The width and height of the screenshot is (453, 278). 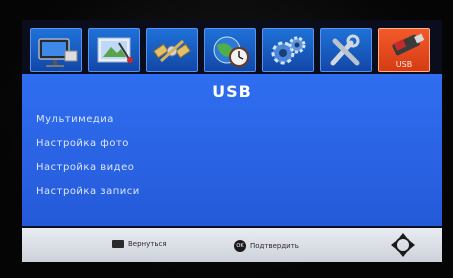 I want to click on gears-icon, so click(x=288, y=50).